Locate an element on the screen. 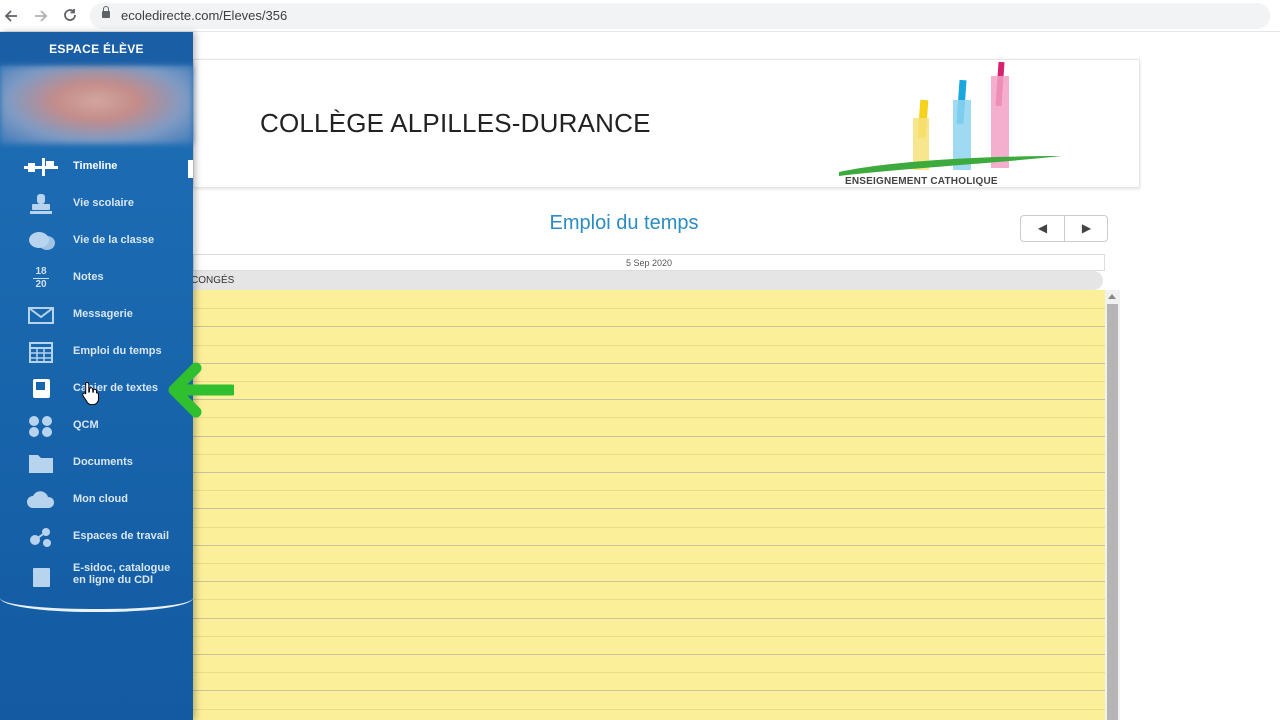 This screenshot has height=720, width=1280. qcm-icon is located at coordinates (41, 426).